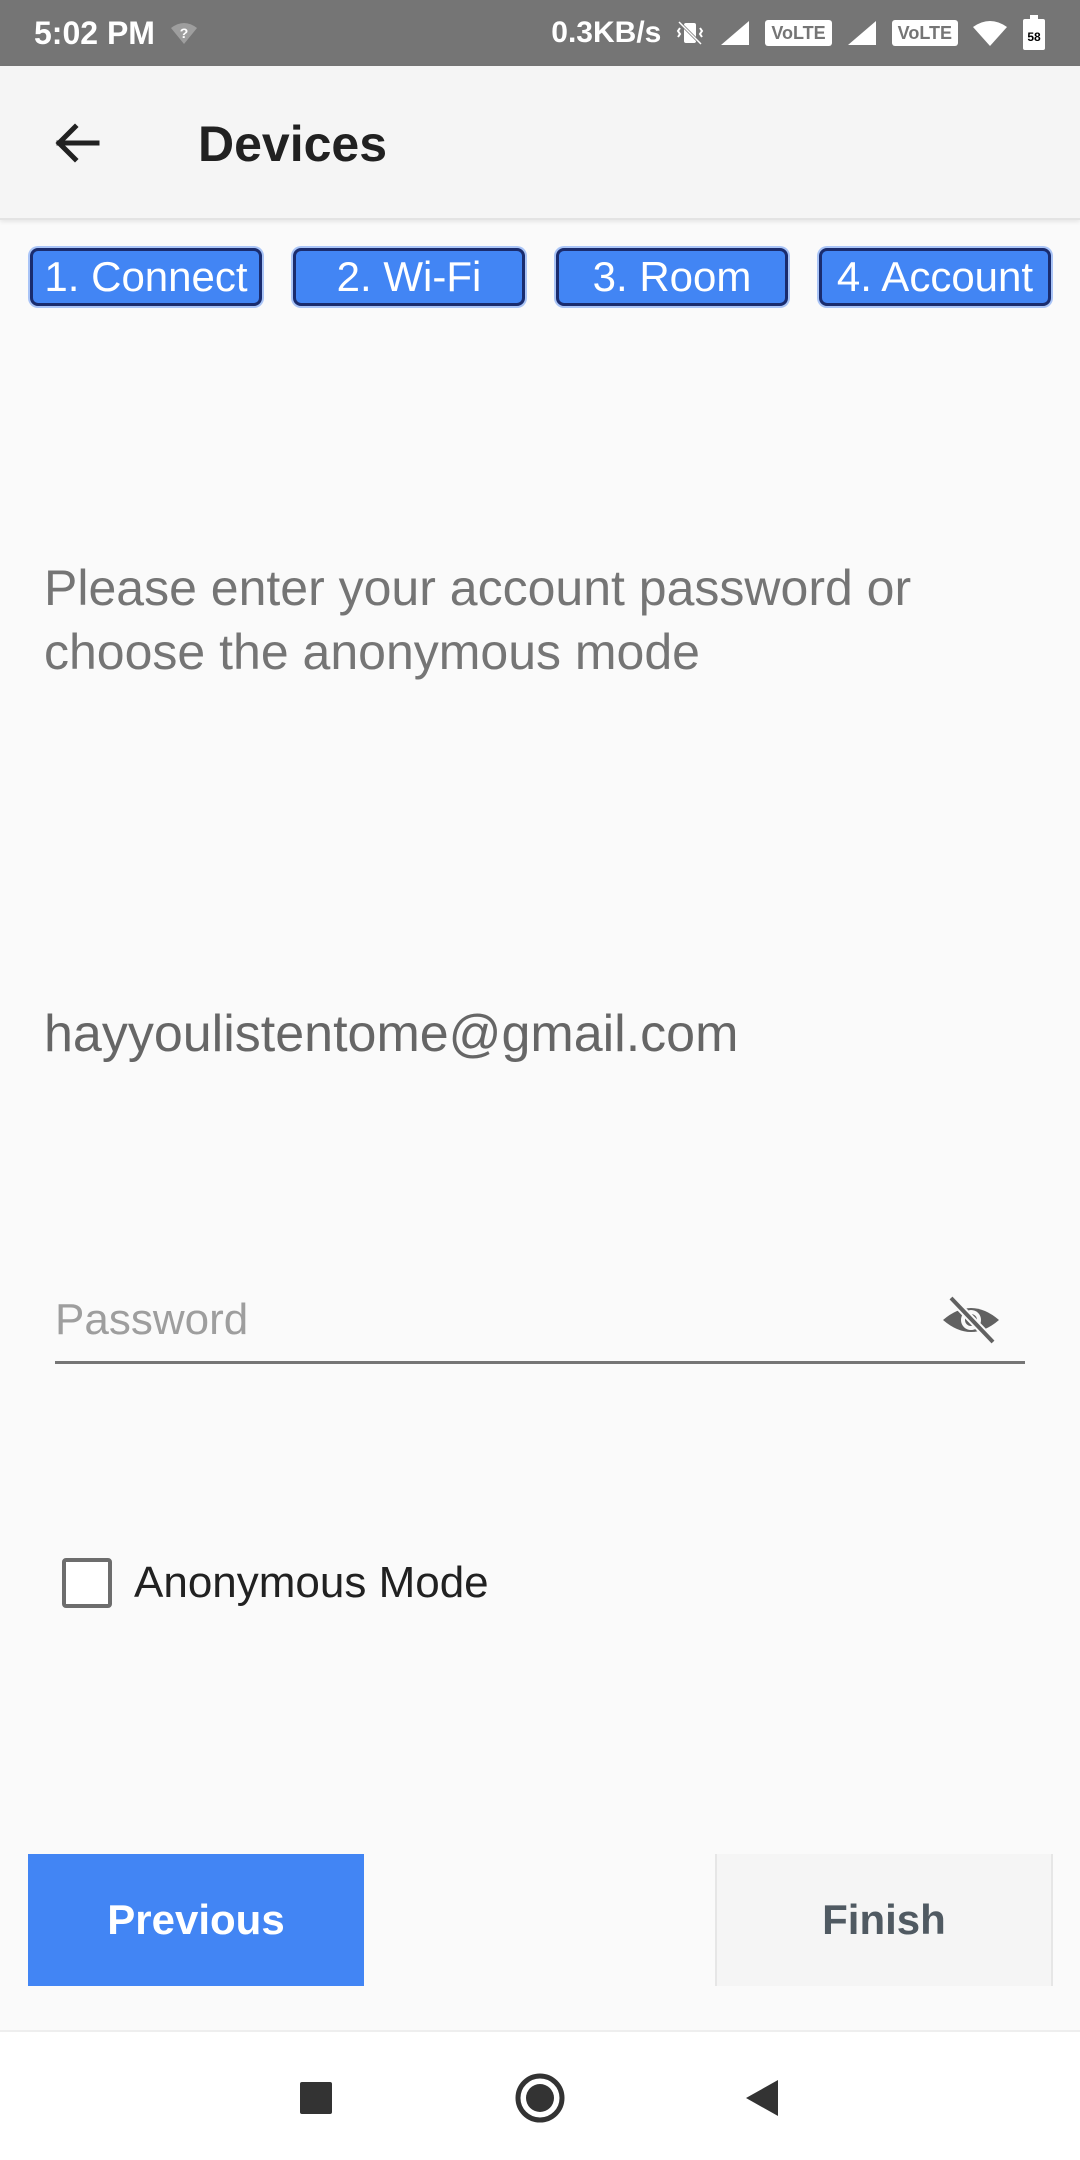  I want to click on toggle-password-visibility, so click(971, 1320).